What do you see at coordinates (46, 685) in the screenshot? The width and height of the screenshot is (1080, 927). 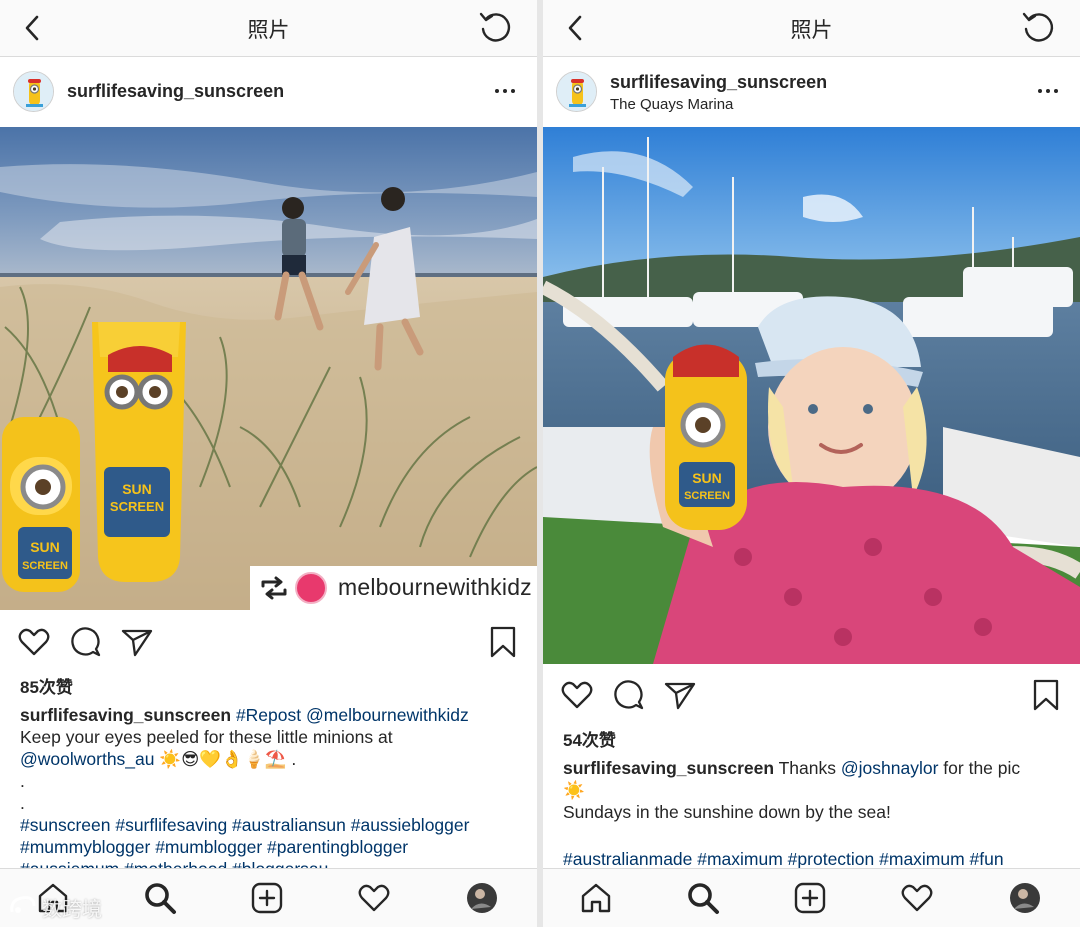 I see `like-count: 85次赞` at bounding box center [46, 685].